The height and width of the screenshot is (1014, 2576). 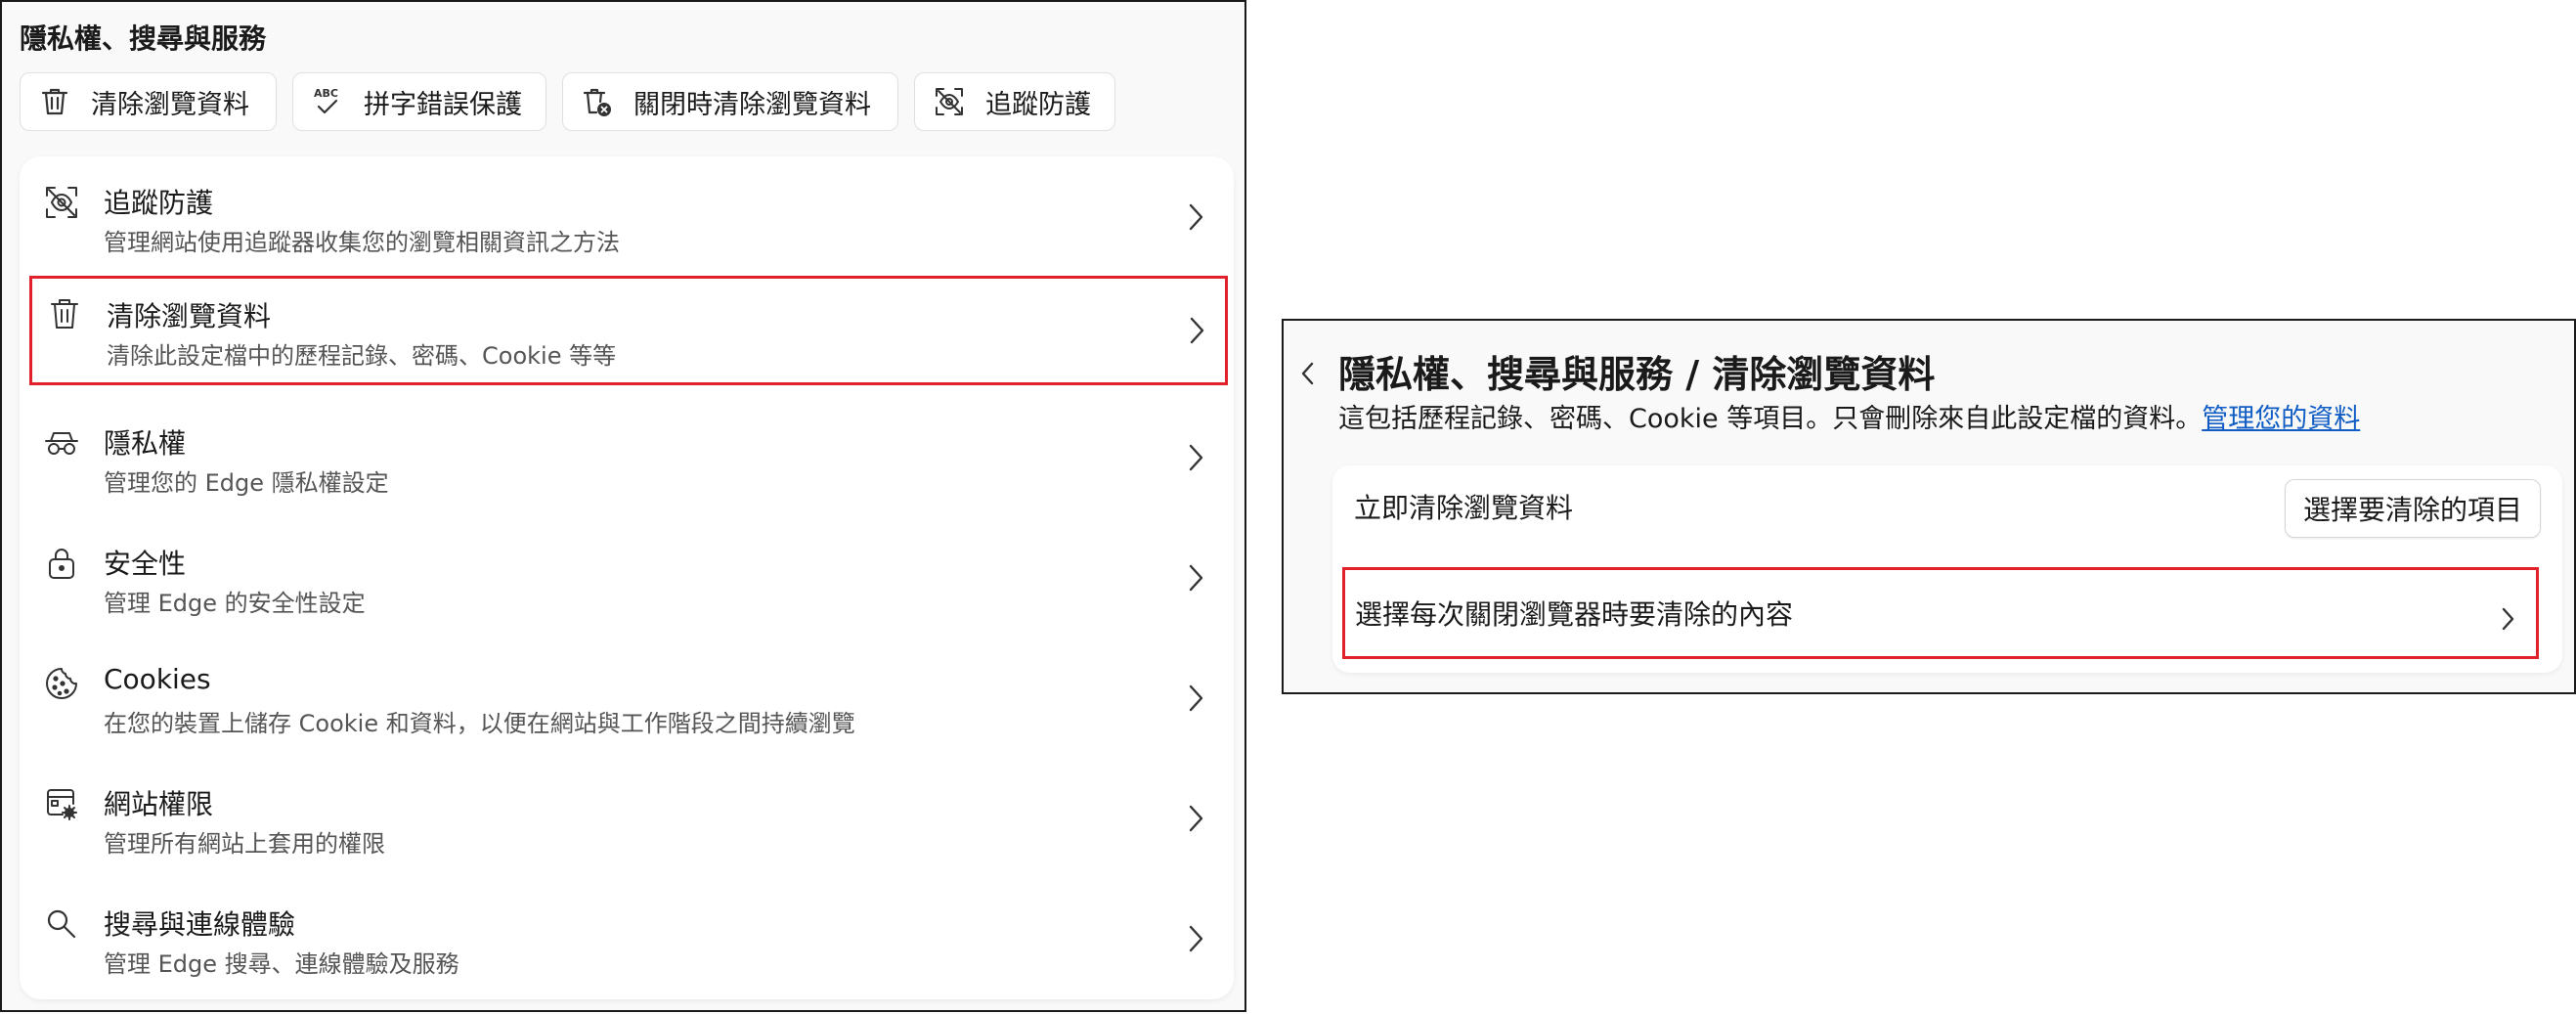 What do you see at coordinates (327, 101) in the screenshot?
I see `spellcheck-icon: ABC` at bounding box center [327, 101].